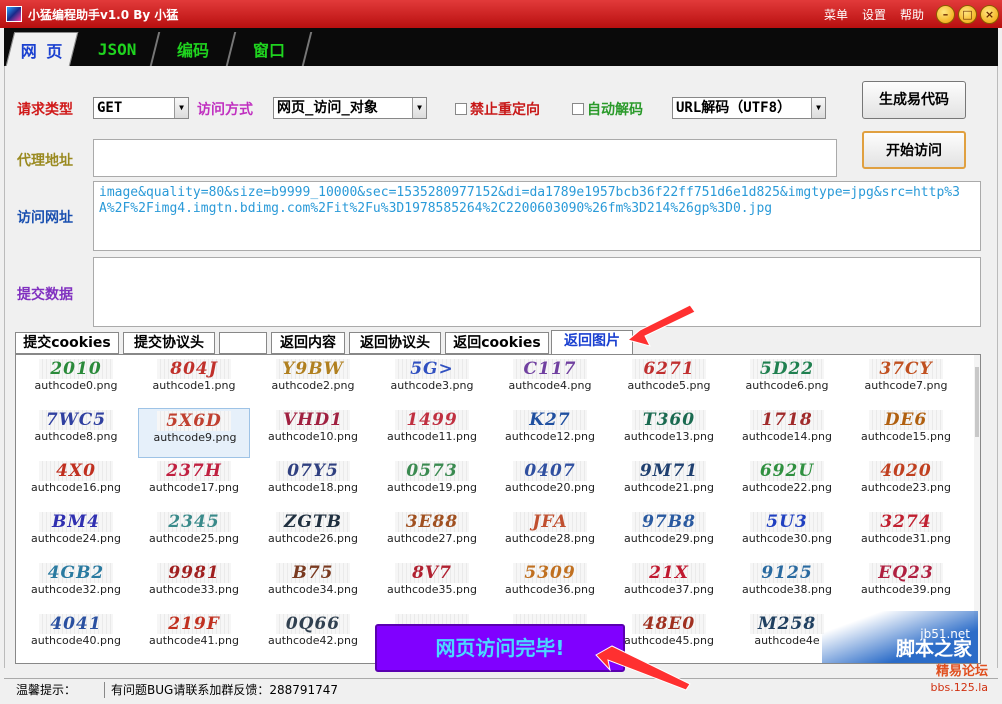  Describe the element at coordinates (669, 382) in the screenshot. I see `image-item: 6271 authcode5.png` at that location.